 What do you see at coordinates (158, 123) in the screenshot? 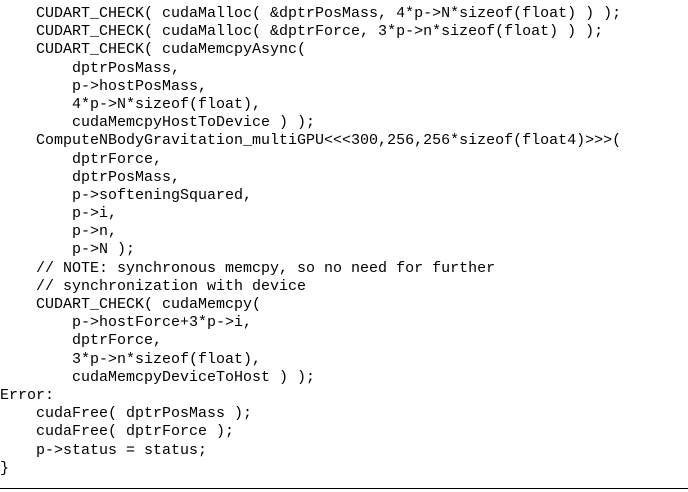
I see `code-line: cudaMemcpyHostToDevice ) );` at bounding box center [158, 123].